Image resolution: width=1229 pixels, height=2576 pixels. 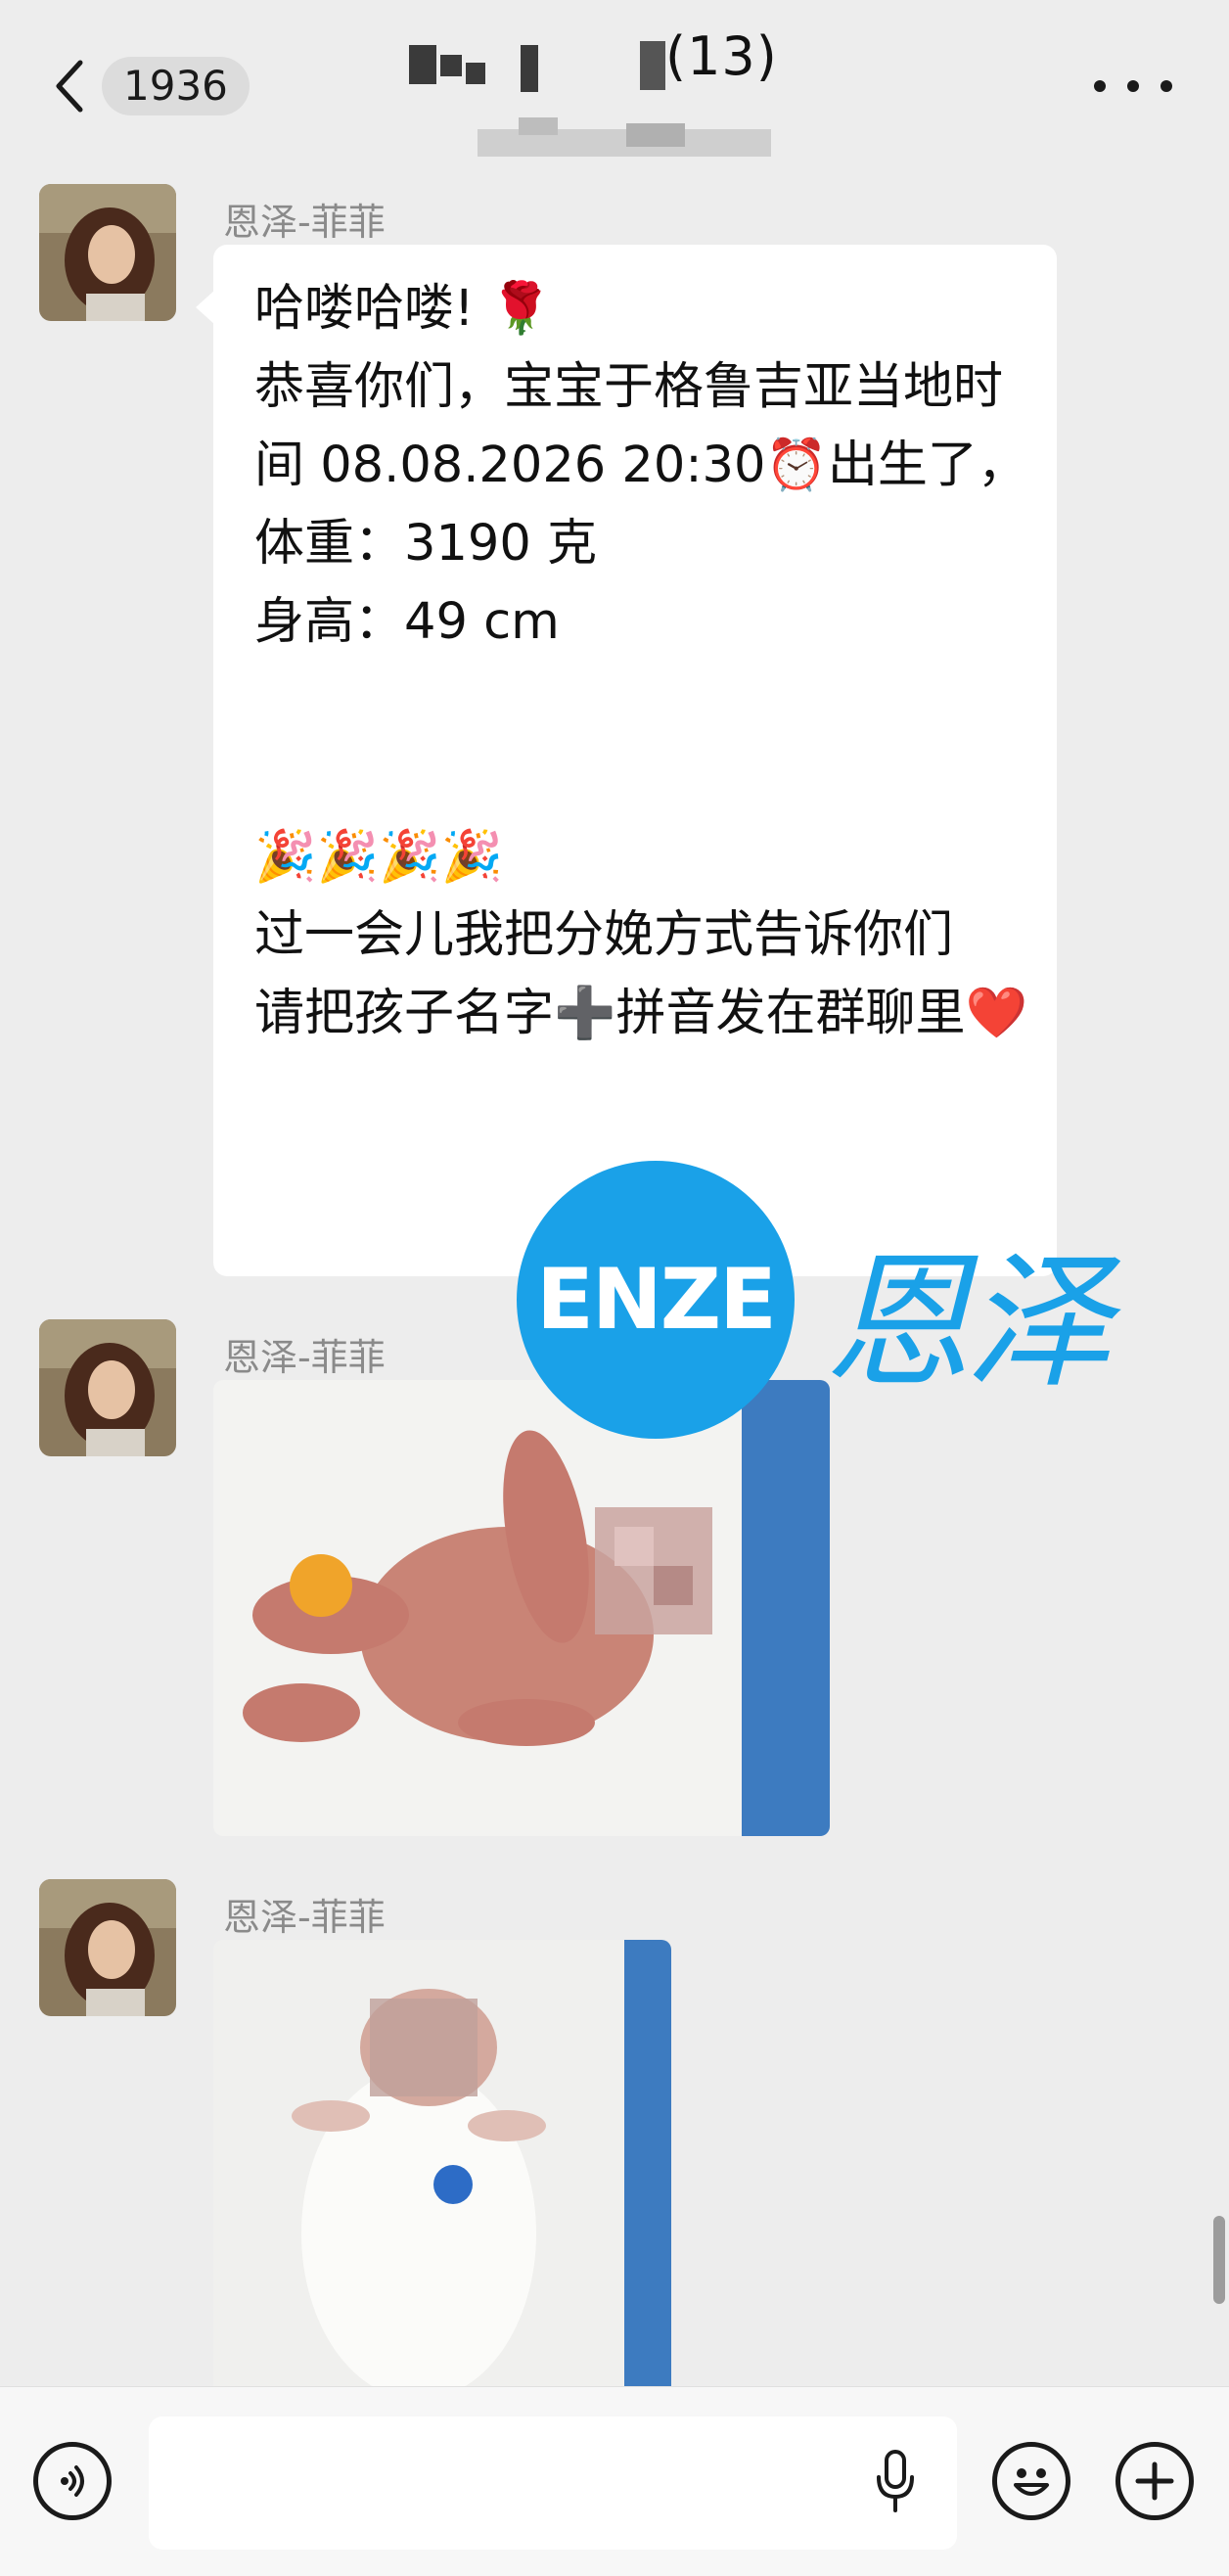 What do you see at coordinates (422, 64) in the screenshot?
I see `redacted-title` at bounding box center [422, 64].